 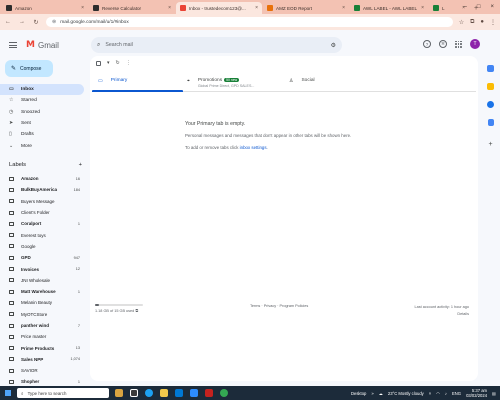 What do you see at coordinates (494, 393) in the screenshot?
I see `notification-icon: ▤` at bounding box center [494, 393].